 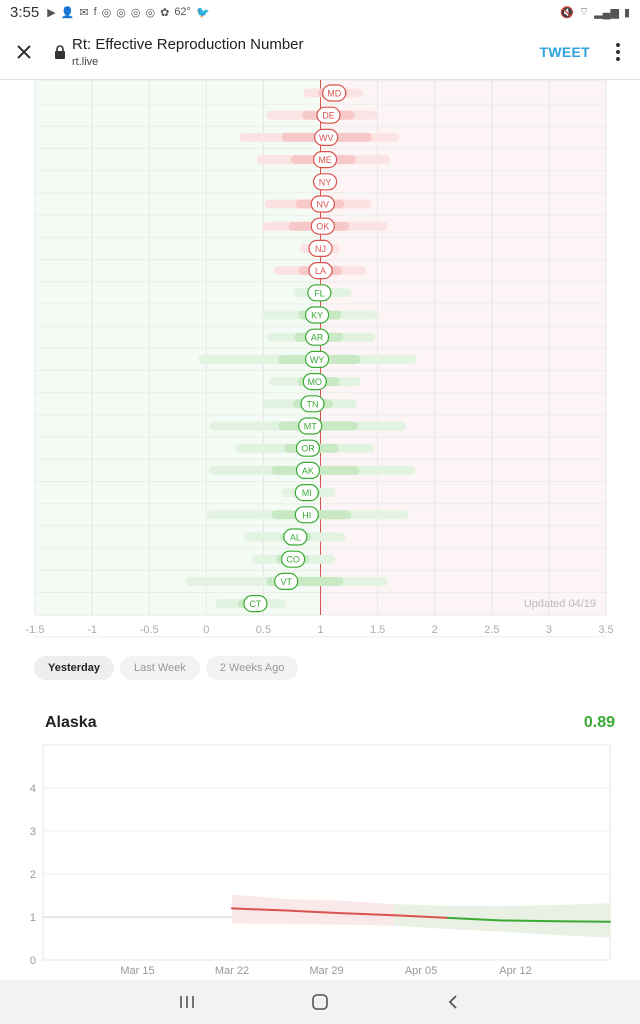 What do you see at coordinates (308, 471) in the screenshot?
I see `state-label: AK` at bounding box center [308, 471].